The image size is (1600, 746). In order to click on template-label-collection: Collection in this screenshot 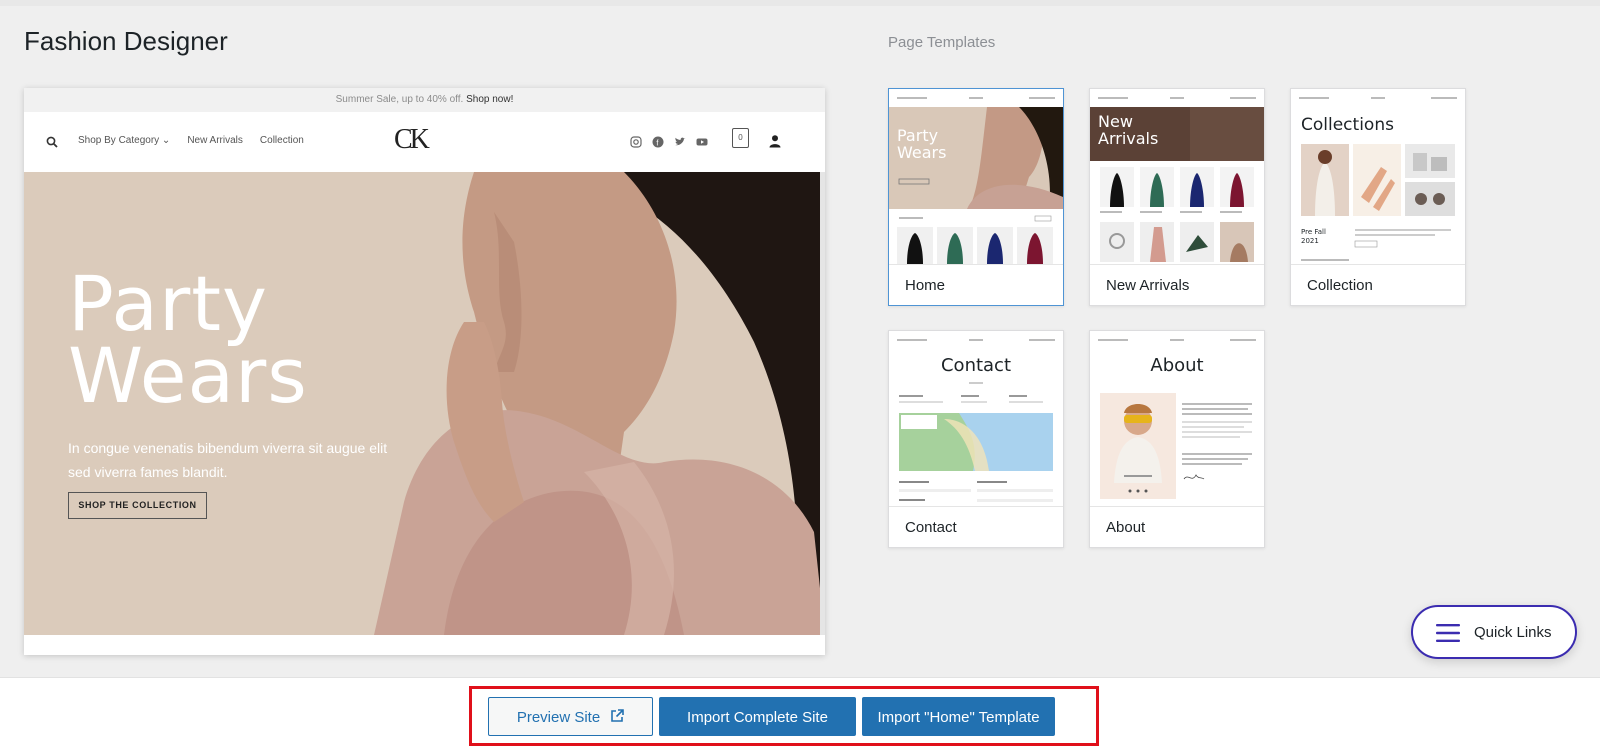, I will do `click(1378, 284)`.